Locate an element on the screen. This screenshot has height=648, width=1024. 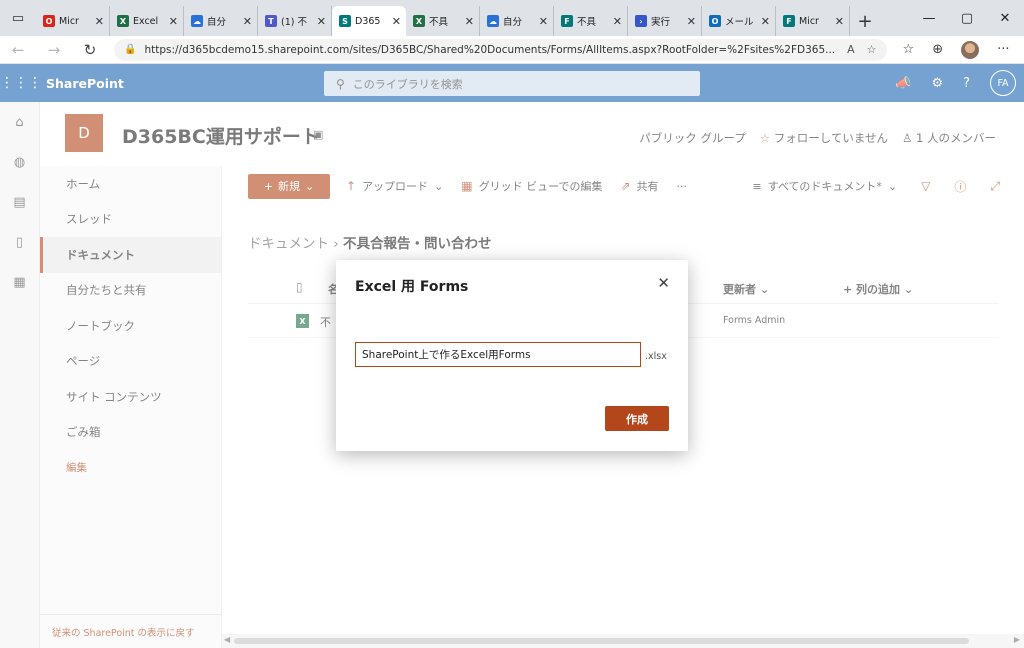
tab-actions-icon: ▭ is located at coordinates (18, 18).